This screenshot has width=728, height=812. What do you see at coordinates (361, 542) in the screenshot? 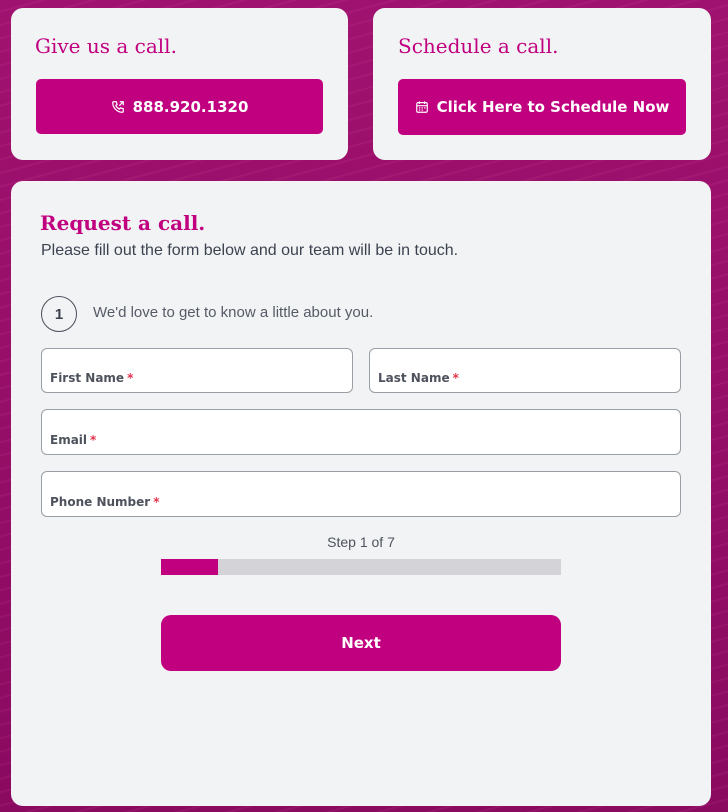
I see `step-progress-label: Step 1 of 7` at bounding box center [361, 542].